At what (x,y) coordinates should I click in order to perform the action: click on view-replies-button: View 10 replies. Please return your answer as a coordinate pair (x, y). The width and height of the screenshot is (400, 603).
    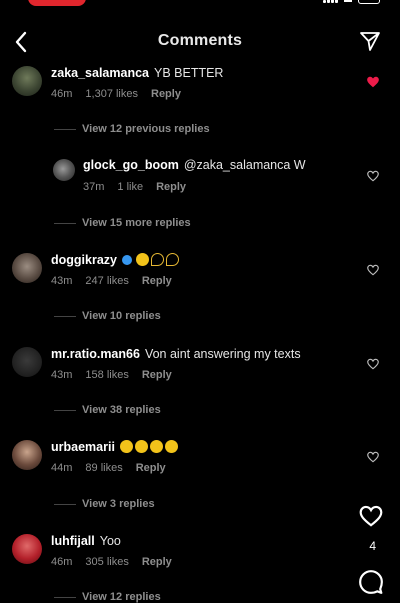
    Looking at the image, I should click on (107, 316).